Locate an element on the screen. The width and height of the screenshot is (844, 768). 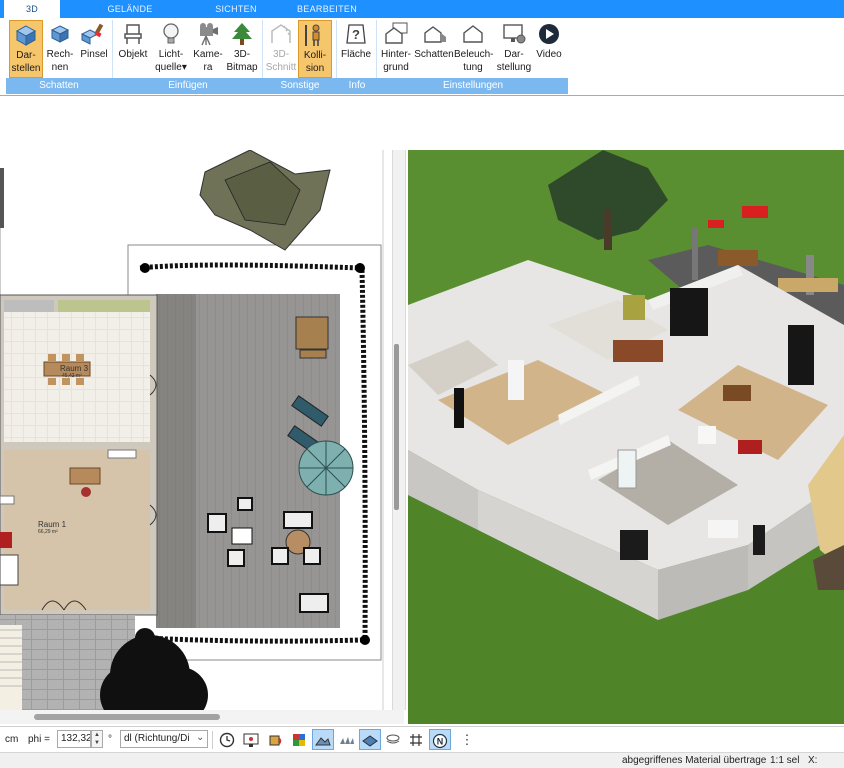
phi-stepper: ▲ ▼ is located at coordinates (97, 739).